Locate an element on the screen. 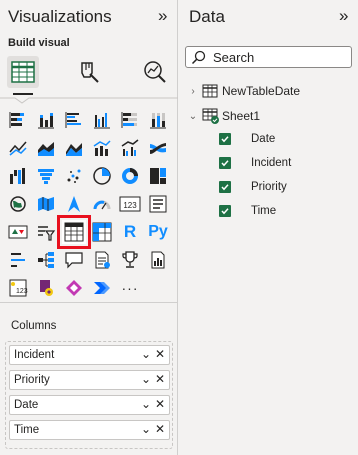  field-well-date: Date ⌄ ✕ is located at coordinates (89, 405).